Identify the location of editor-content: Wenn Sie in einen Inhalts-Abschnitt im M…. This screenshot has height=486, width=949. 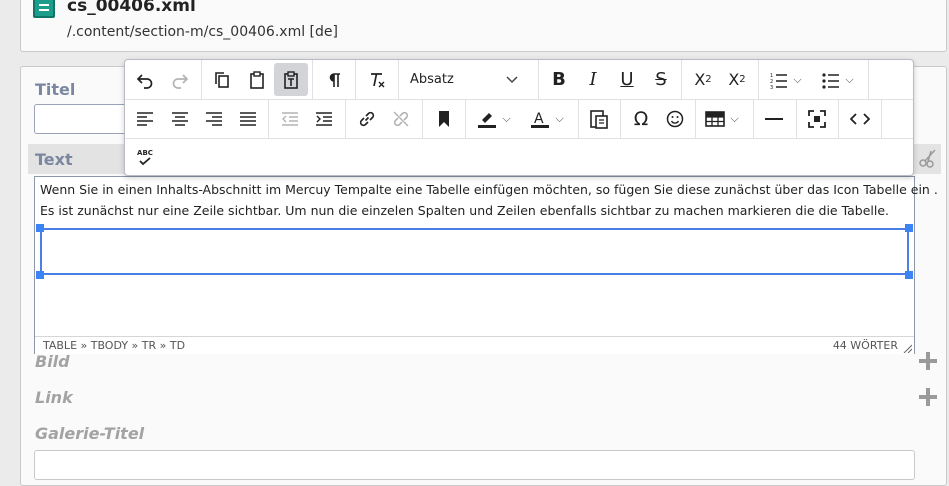
(489, 200).